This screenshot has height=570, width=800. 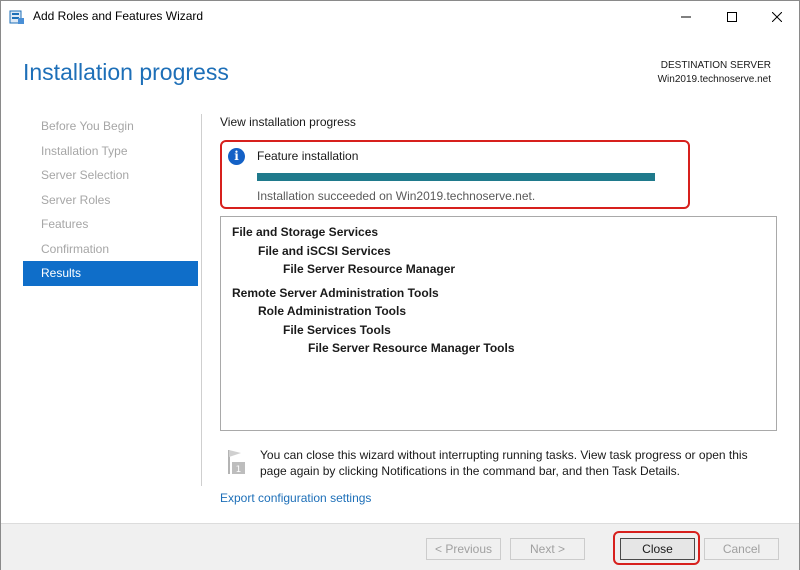 I want to click on progress-bar, so click(x=456, y=177).